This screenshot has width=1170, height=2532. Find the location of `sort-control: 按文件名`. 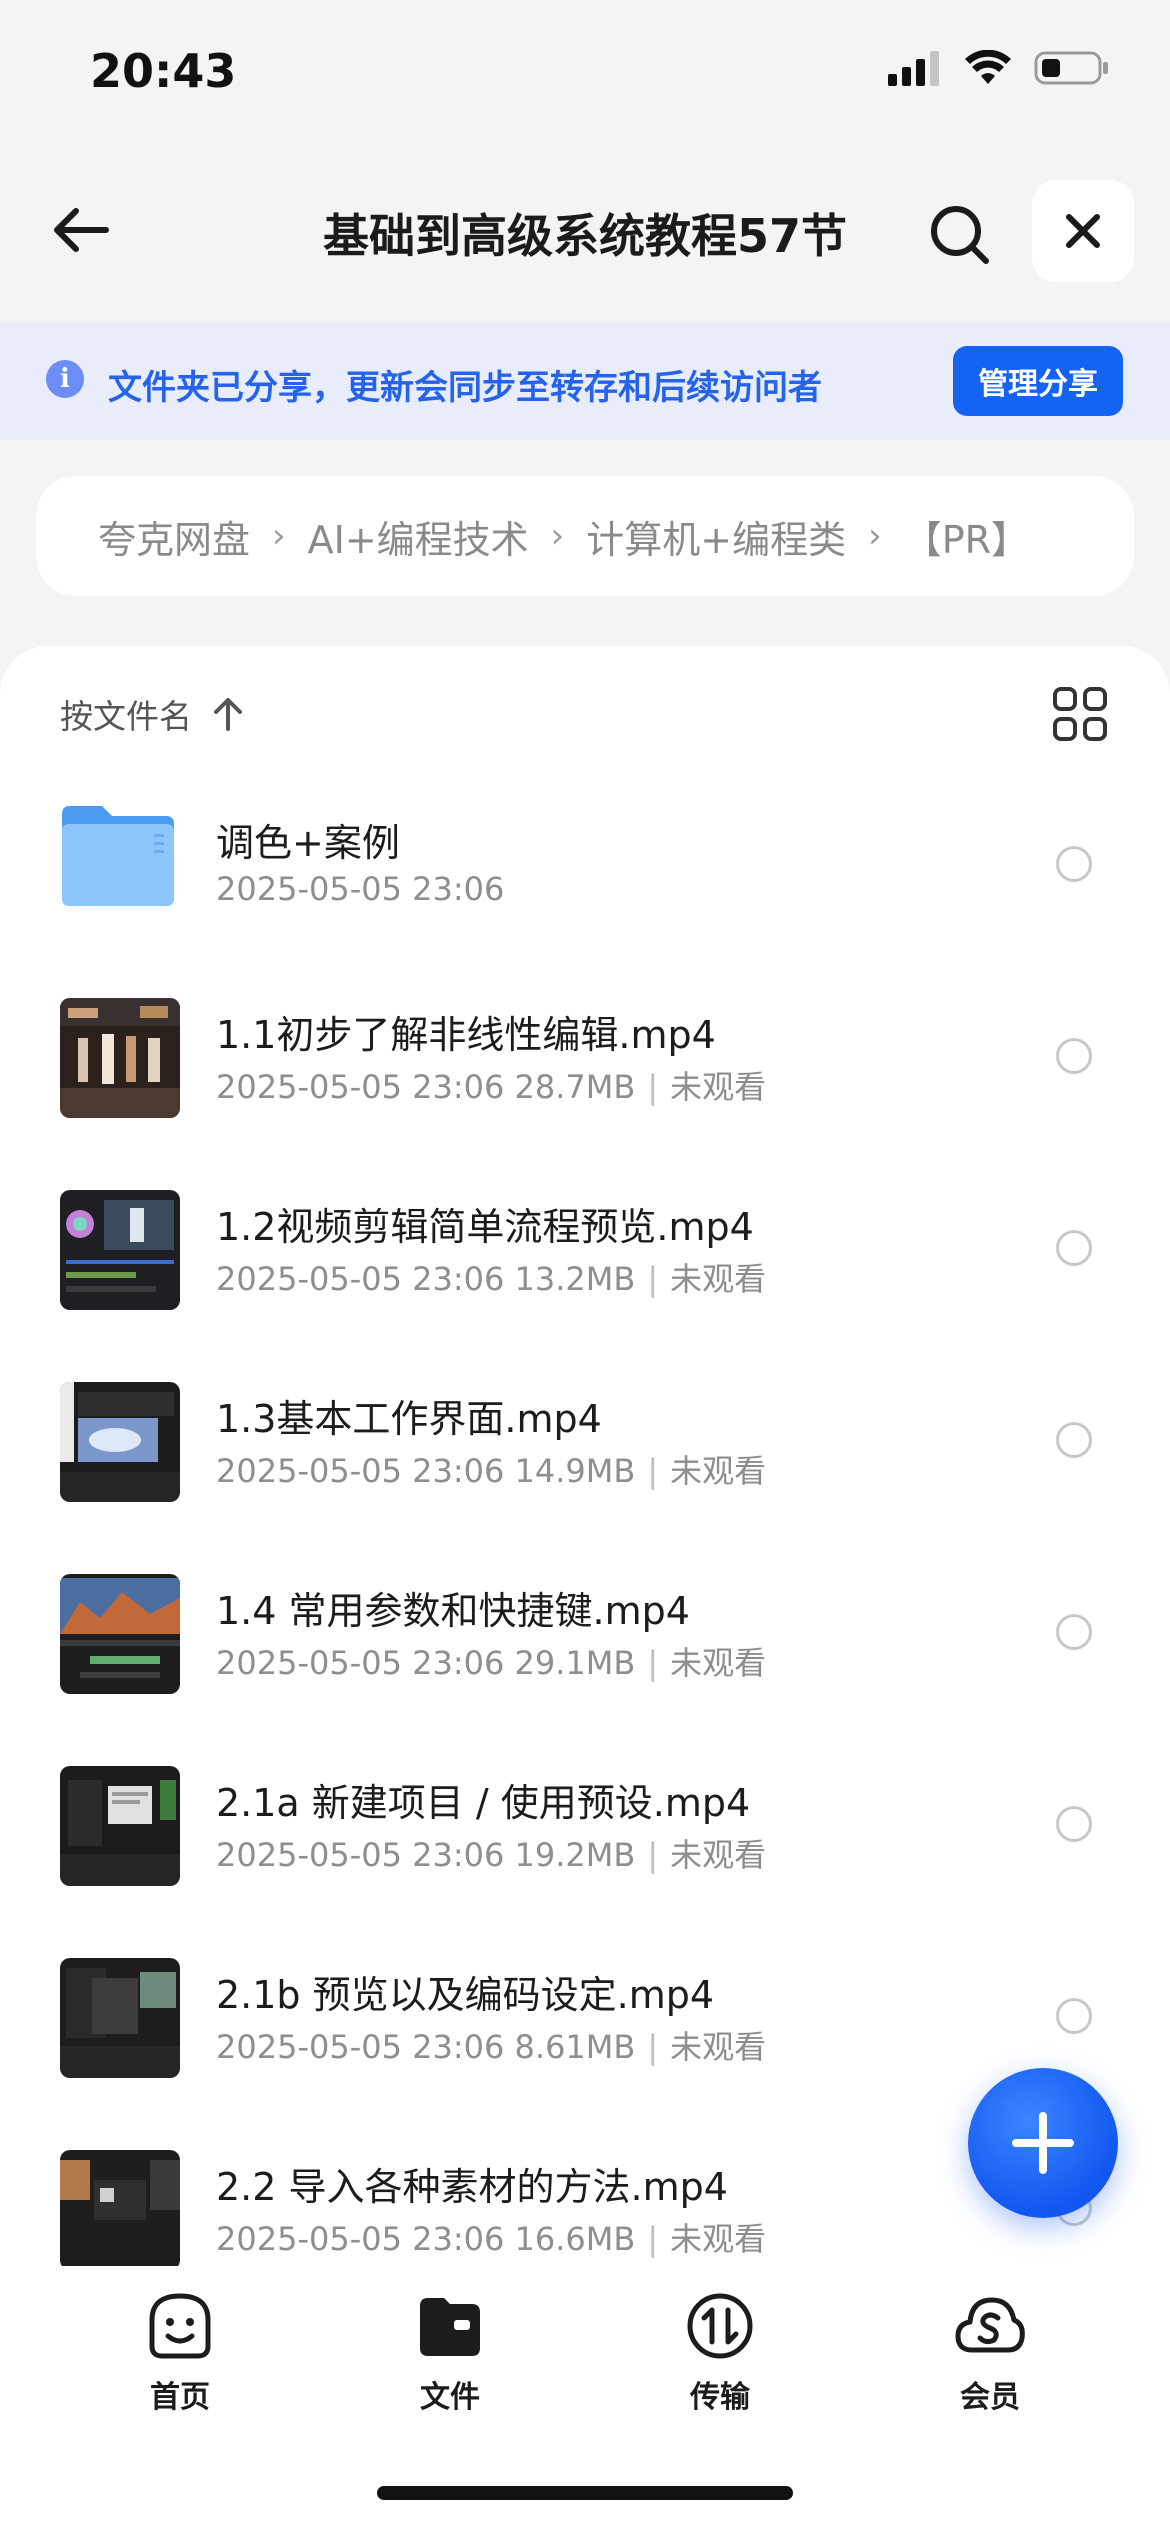

sort-control: 按文件名 is located at coordinates (152, 714).